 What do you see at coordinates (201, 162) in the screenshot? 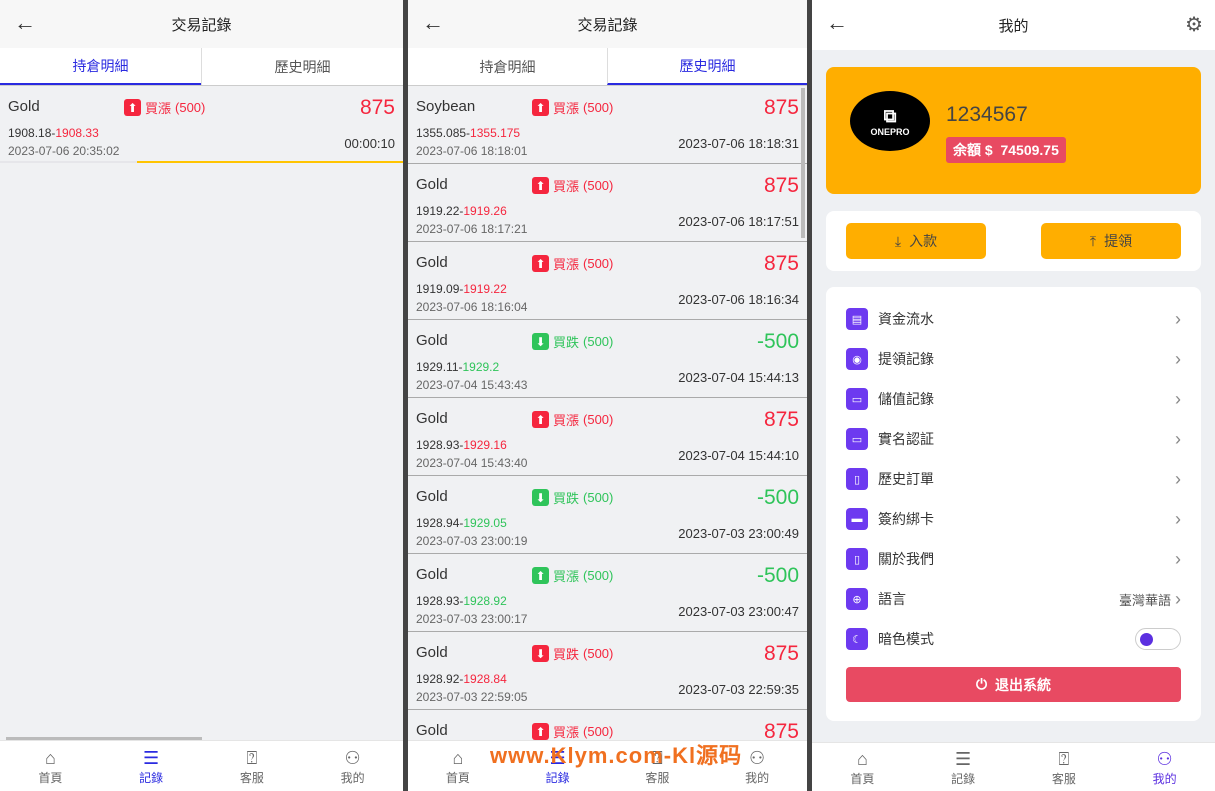
I see `progress-bar` at bounding box center [201, 162].